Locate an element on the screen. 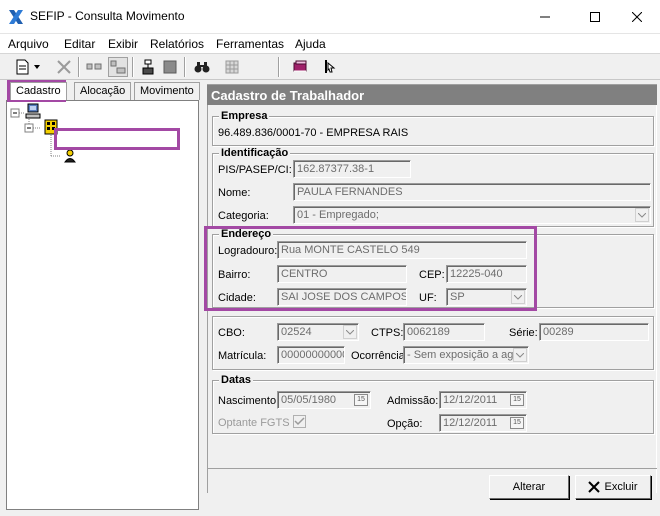 This screenshot has width=660, height=516. maximize-icon is located at coordinates (595, 17).